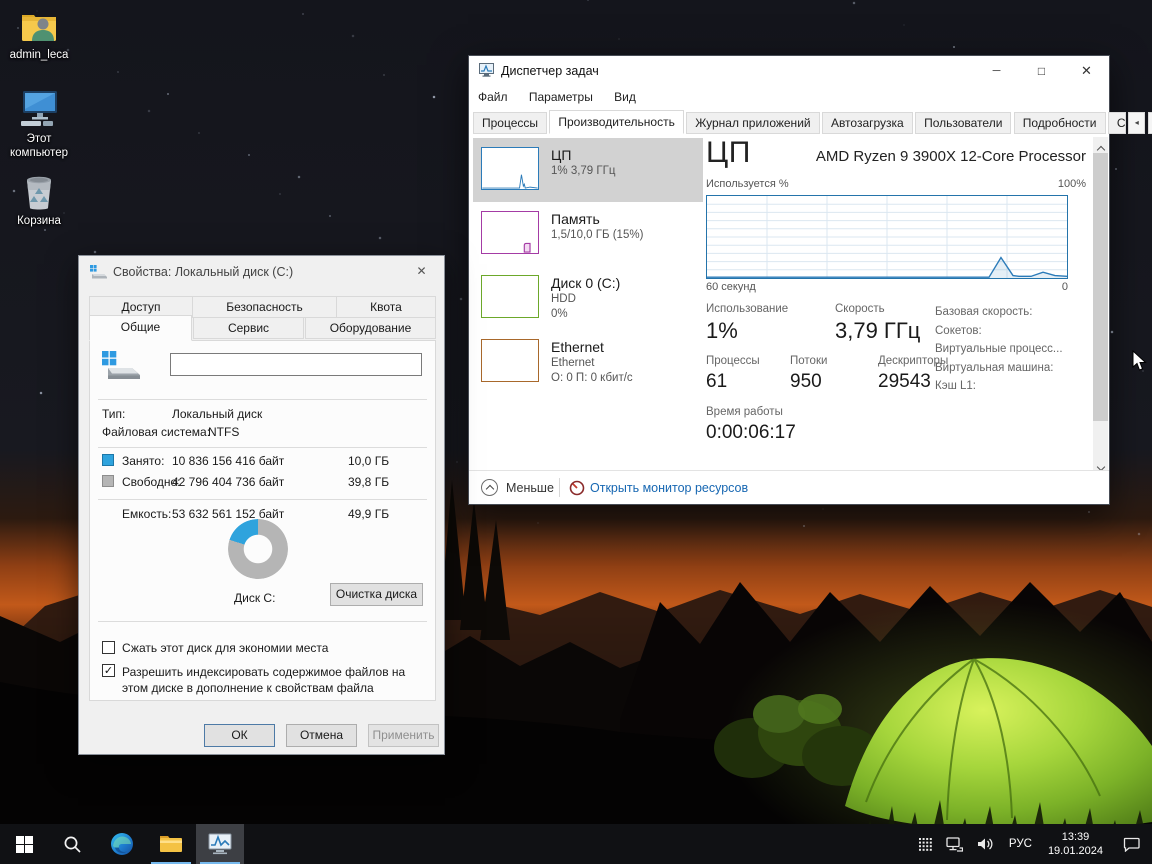 The width and height of the screenshot is (1152, 864). Describe the element at coordinates (376, 594) in the screenshot. I see `disk-cleanup-button: Очистка диска` at that location.